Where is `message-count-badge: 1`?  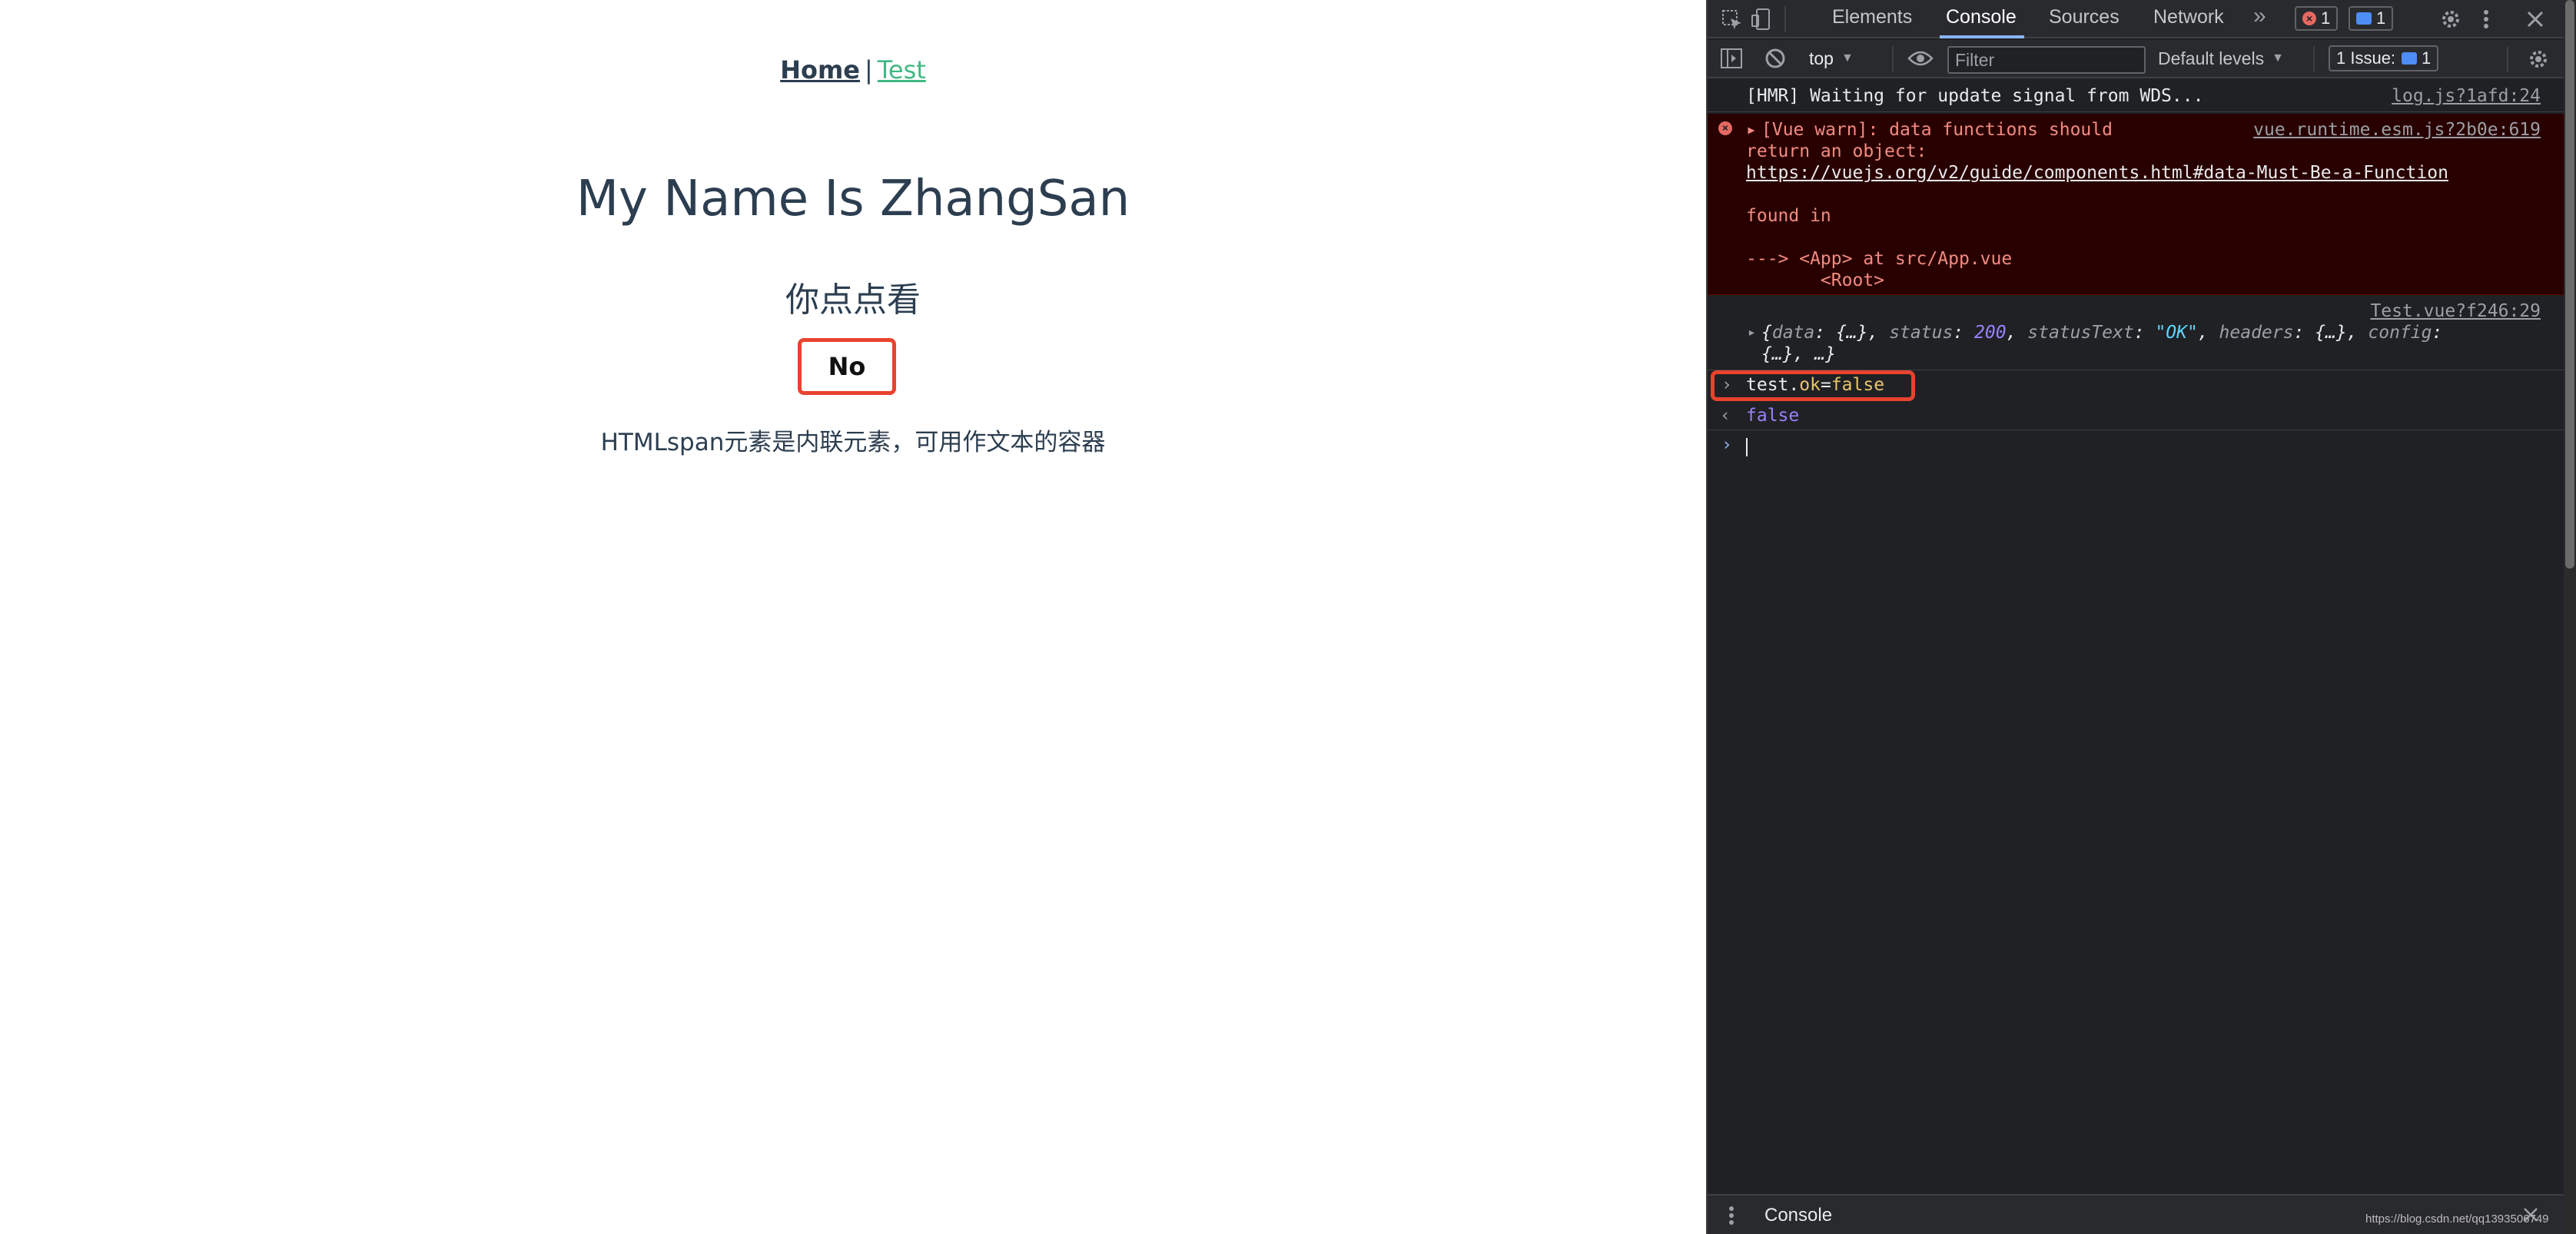
message-count-badge: 1 is located at coordinates (2371, 18).